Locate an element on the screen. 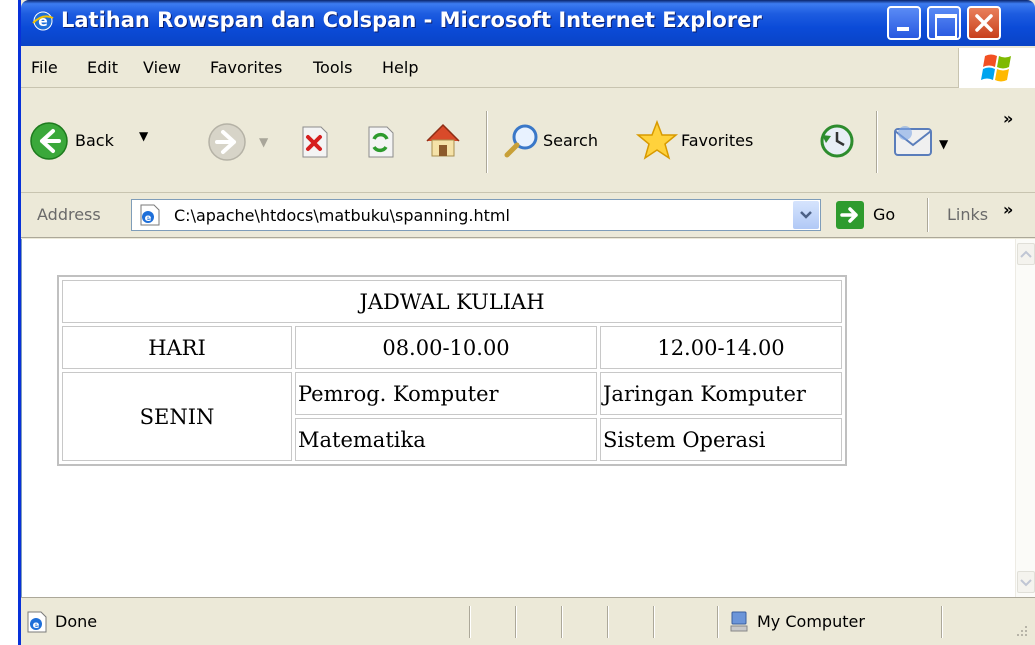 The width and height of the screenshot is (1035, 645). menu-tools: Tools is located at coordinates (332, 67).